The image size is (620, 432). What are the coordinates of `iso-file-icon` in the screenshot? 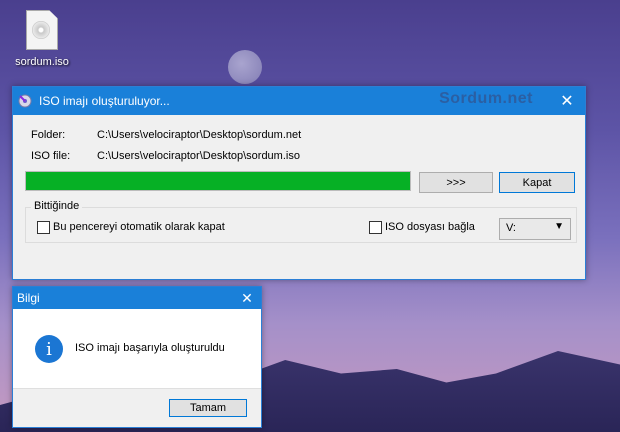 It's located at (42, 30).